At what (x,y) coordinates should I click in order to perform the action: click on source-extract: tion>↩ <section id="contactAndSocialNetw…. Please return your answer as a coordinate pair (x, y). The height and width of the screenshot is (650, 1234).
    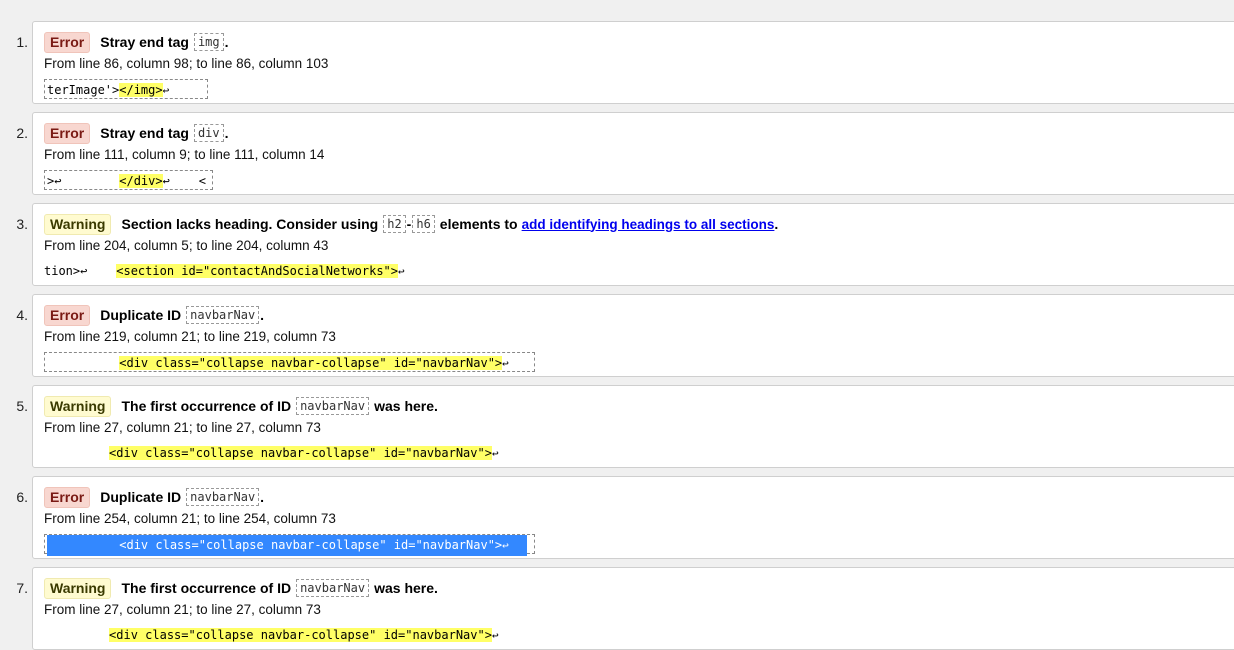
    Looking at the image, I should click on (224, 271).